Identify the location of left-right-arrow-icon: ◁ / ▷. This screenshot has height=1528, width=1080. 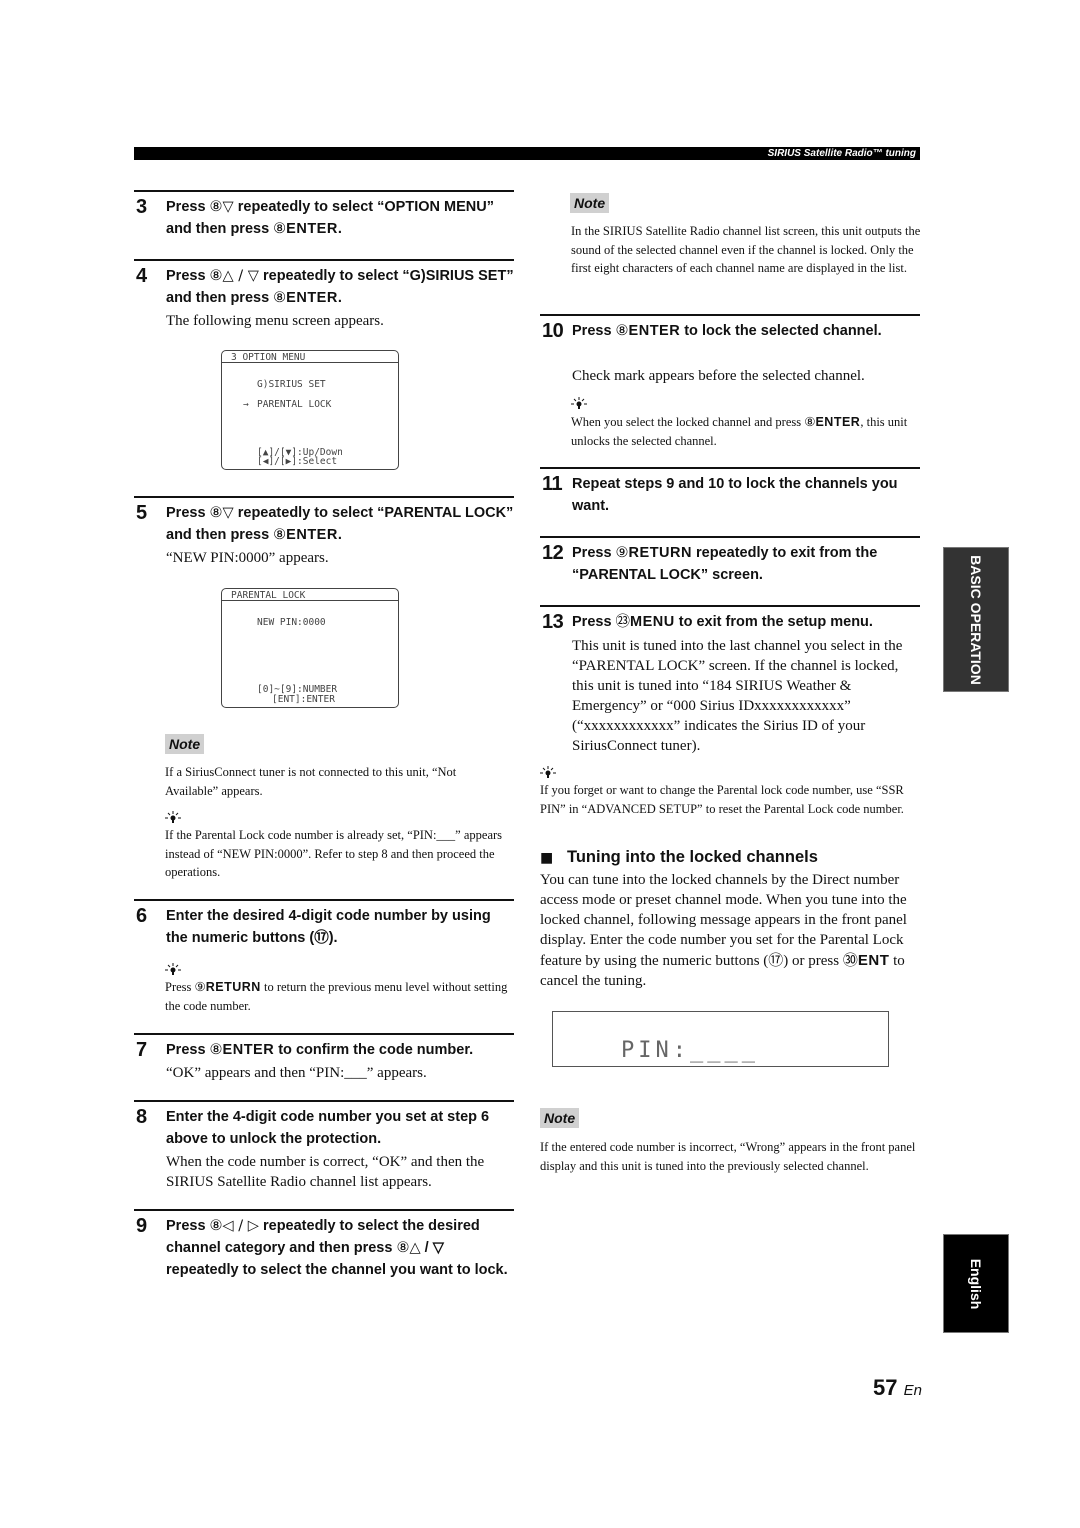
(240, 1226).